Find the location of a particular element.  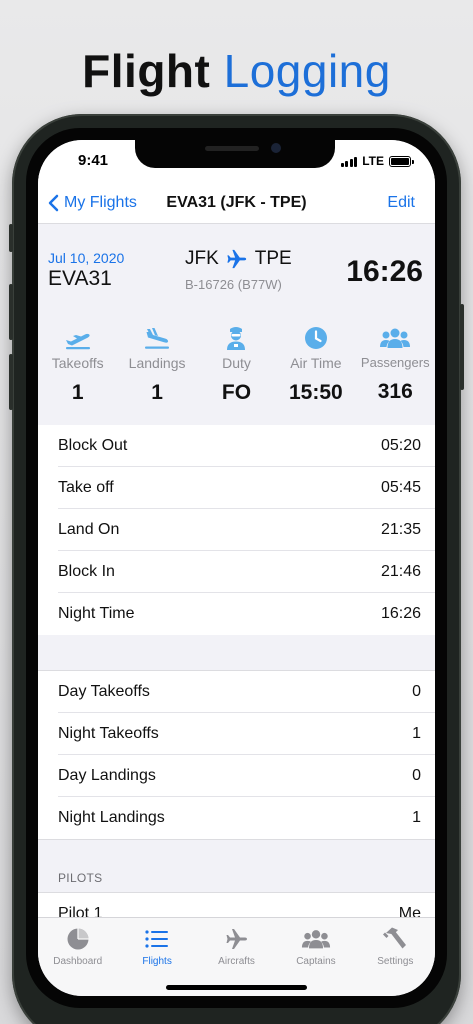

stat-landings: Landings 1 is located at coordinates (156, 365).